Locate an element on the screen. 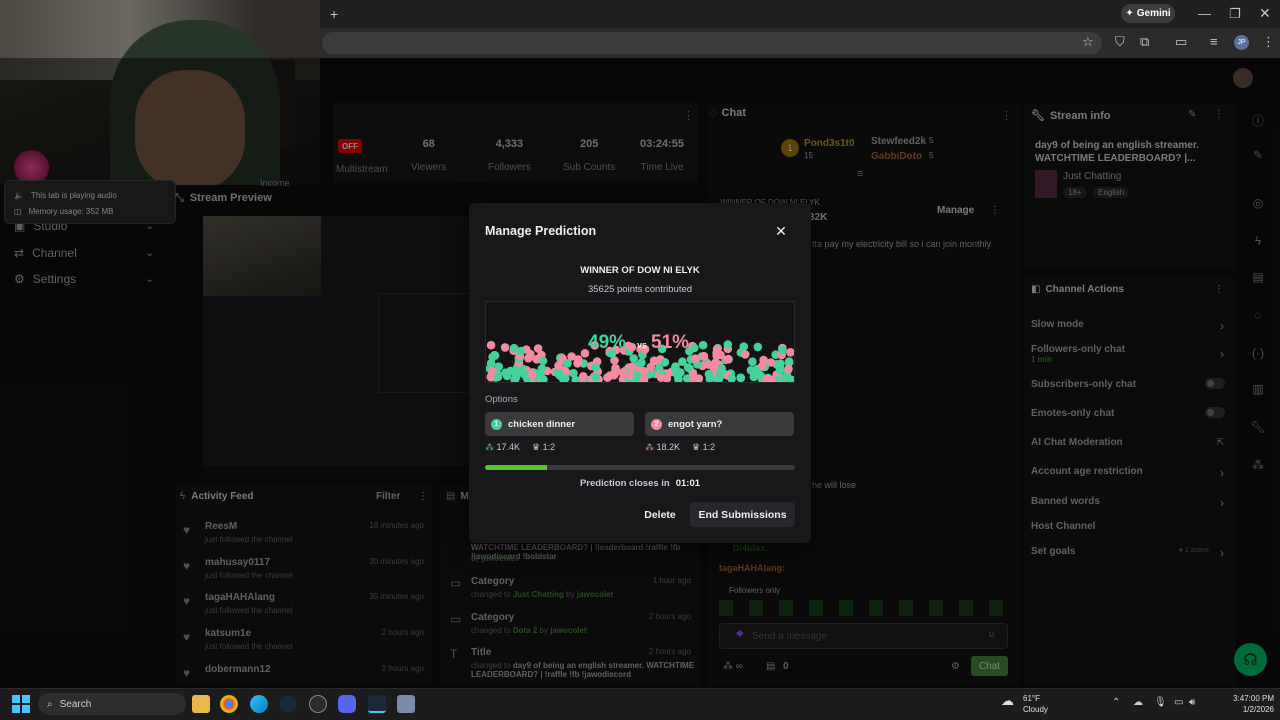 The height and width of the screenshot is (720, 1280). calculator-icon is located at coordinates (406, 704).